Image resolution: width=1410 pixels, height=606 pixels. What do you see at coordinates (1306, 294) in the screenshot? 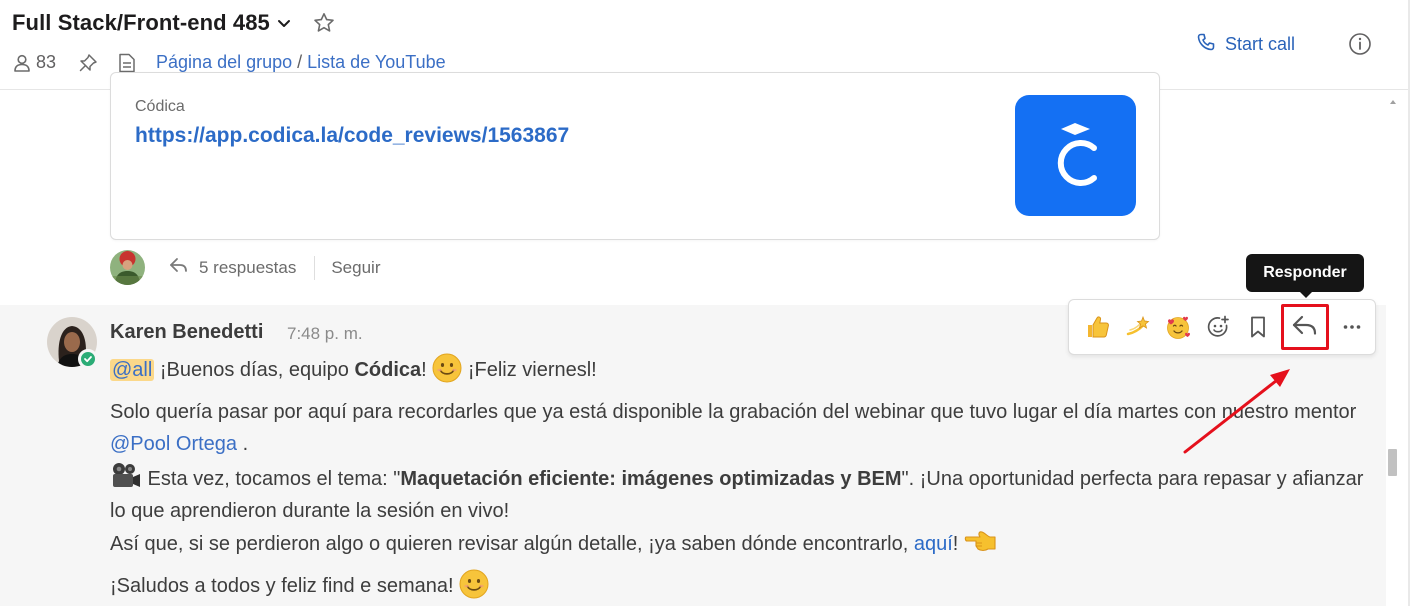
I see `tooltip-arrow` at bounding box center [1306, 294].